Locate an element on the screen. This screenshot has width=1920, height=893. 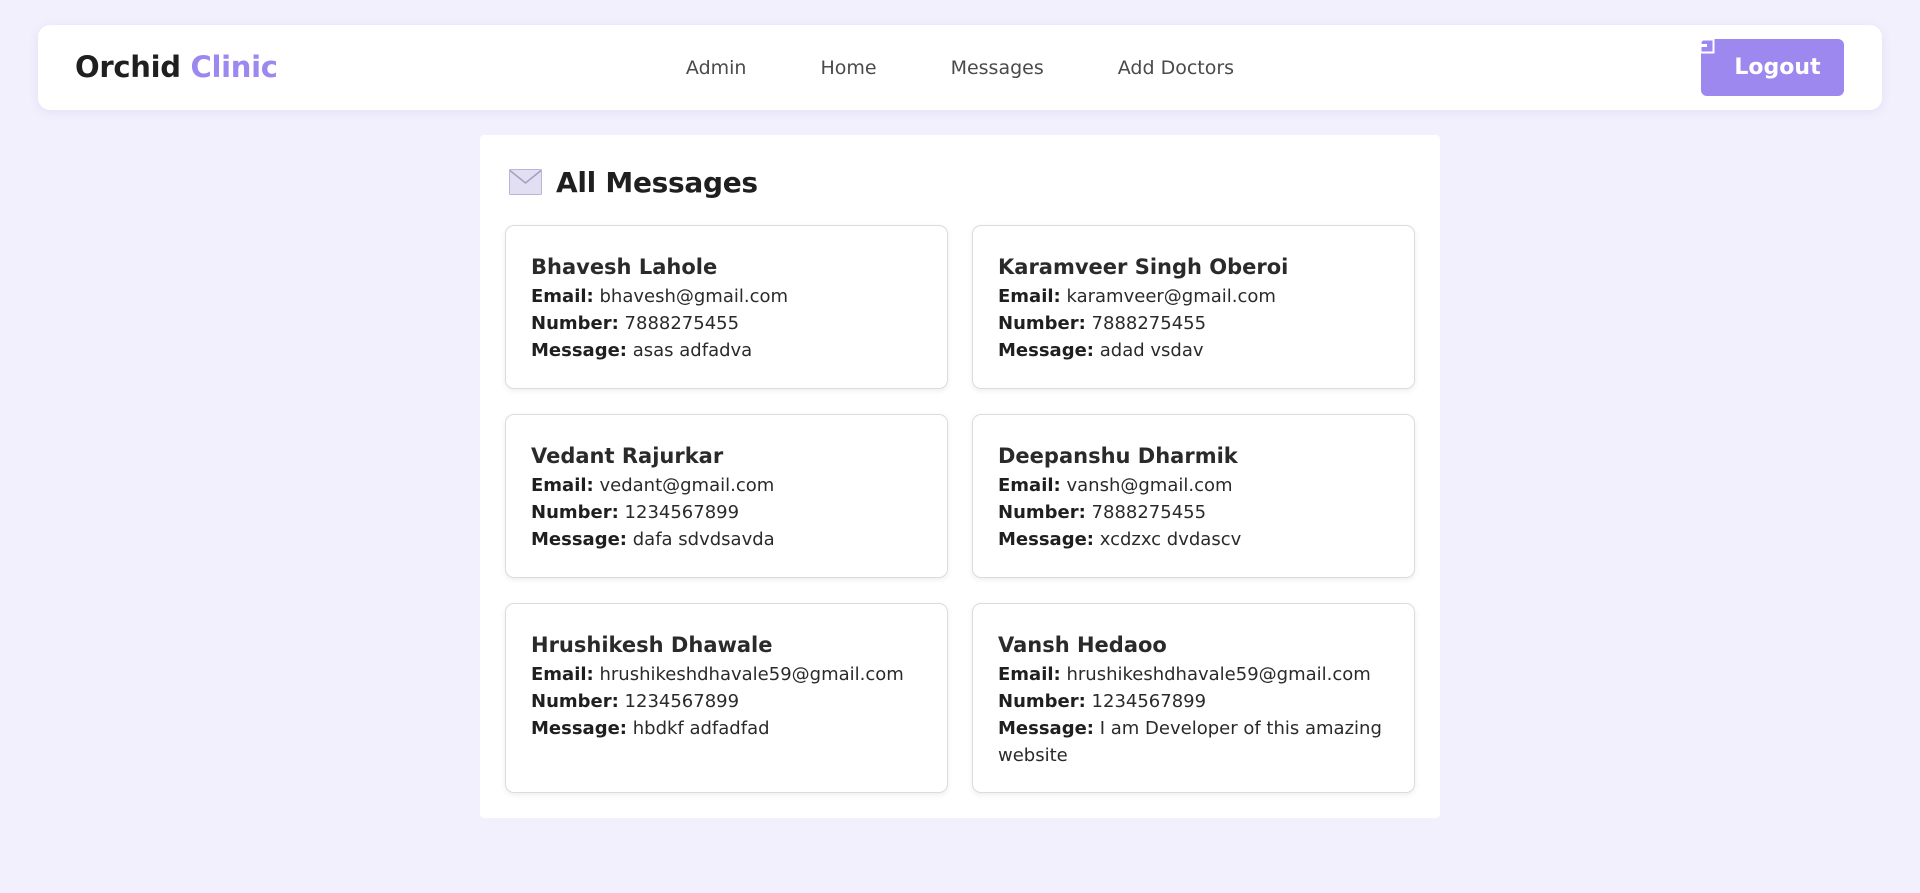
sender-email-row: Email: vedant@gmail.com is located at coordinates (726, 485).